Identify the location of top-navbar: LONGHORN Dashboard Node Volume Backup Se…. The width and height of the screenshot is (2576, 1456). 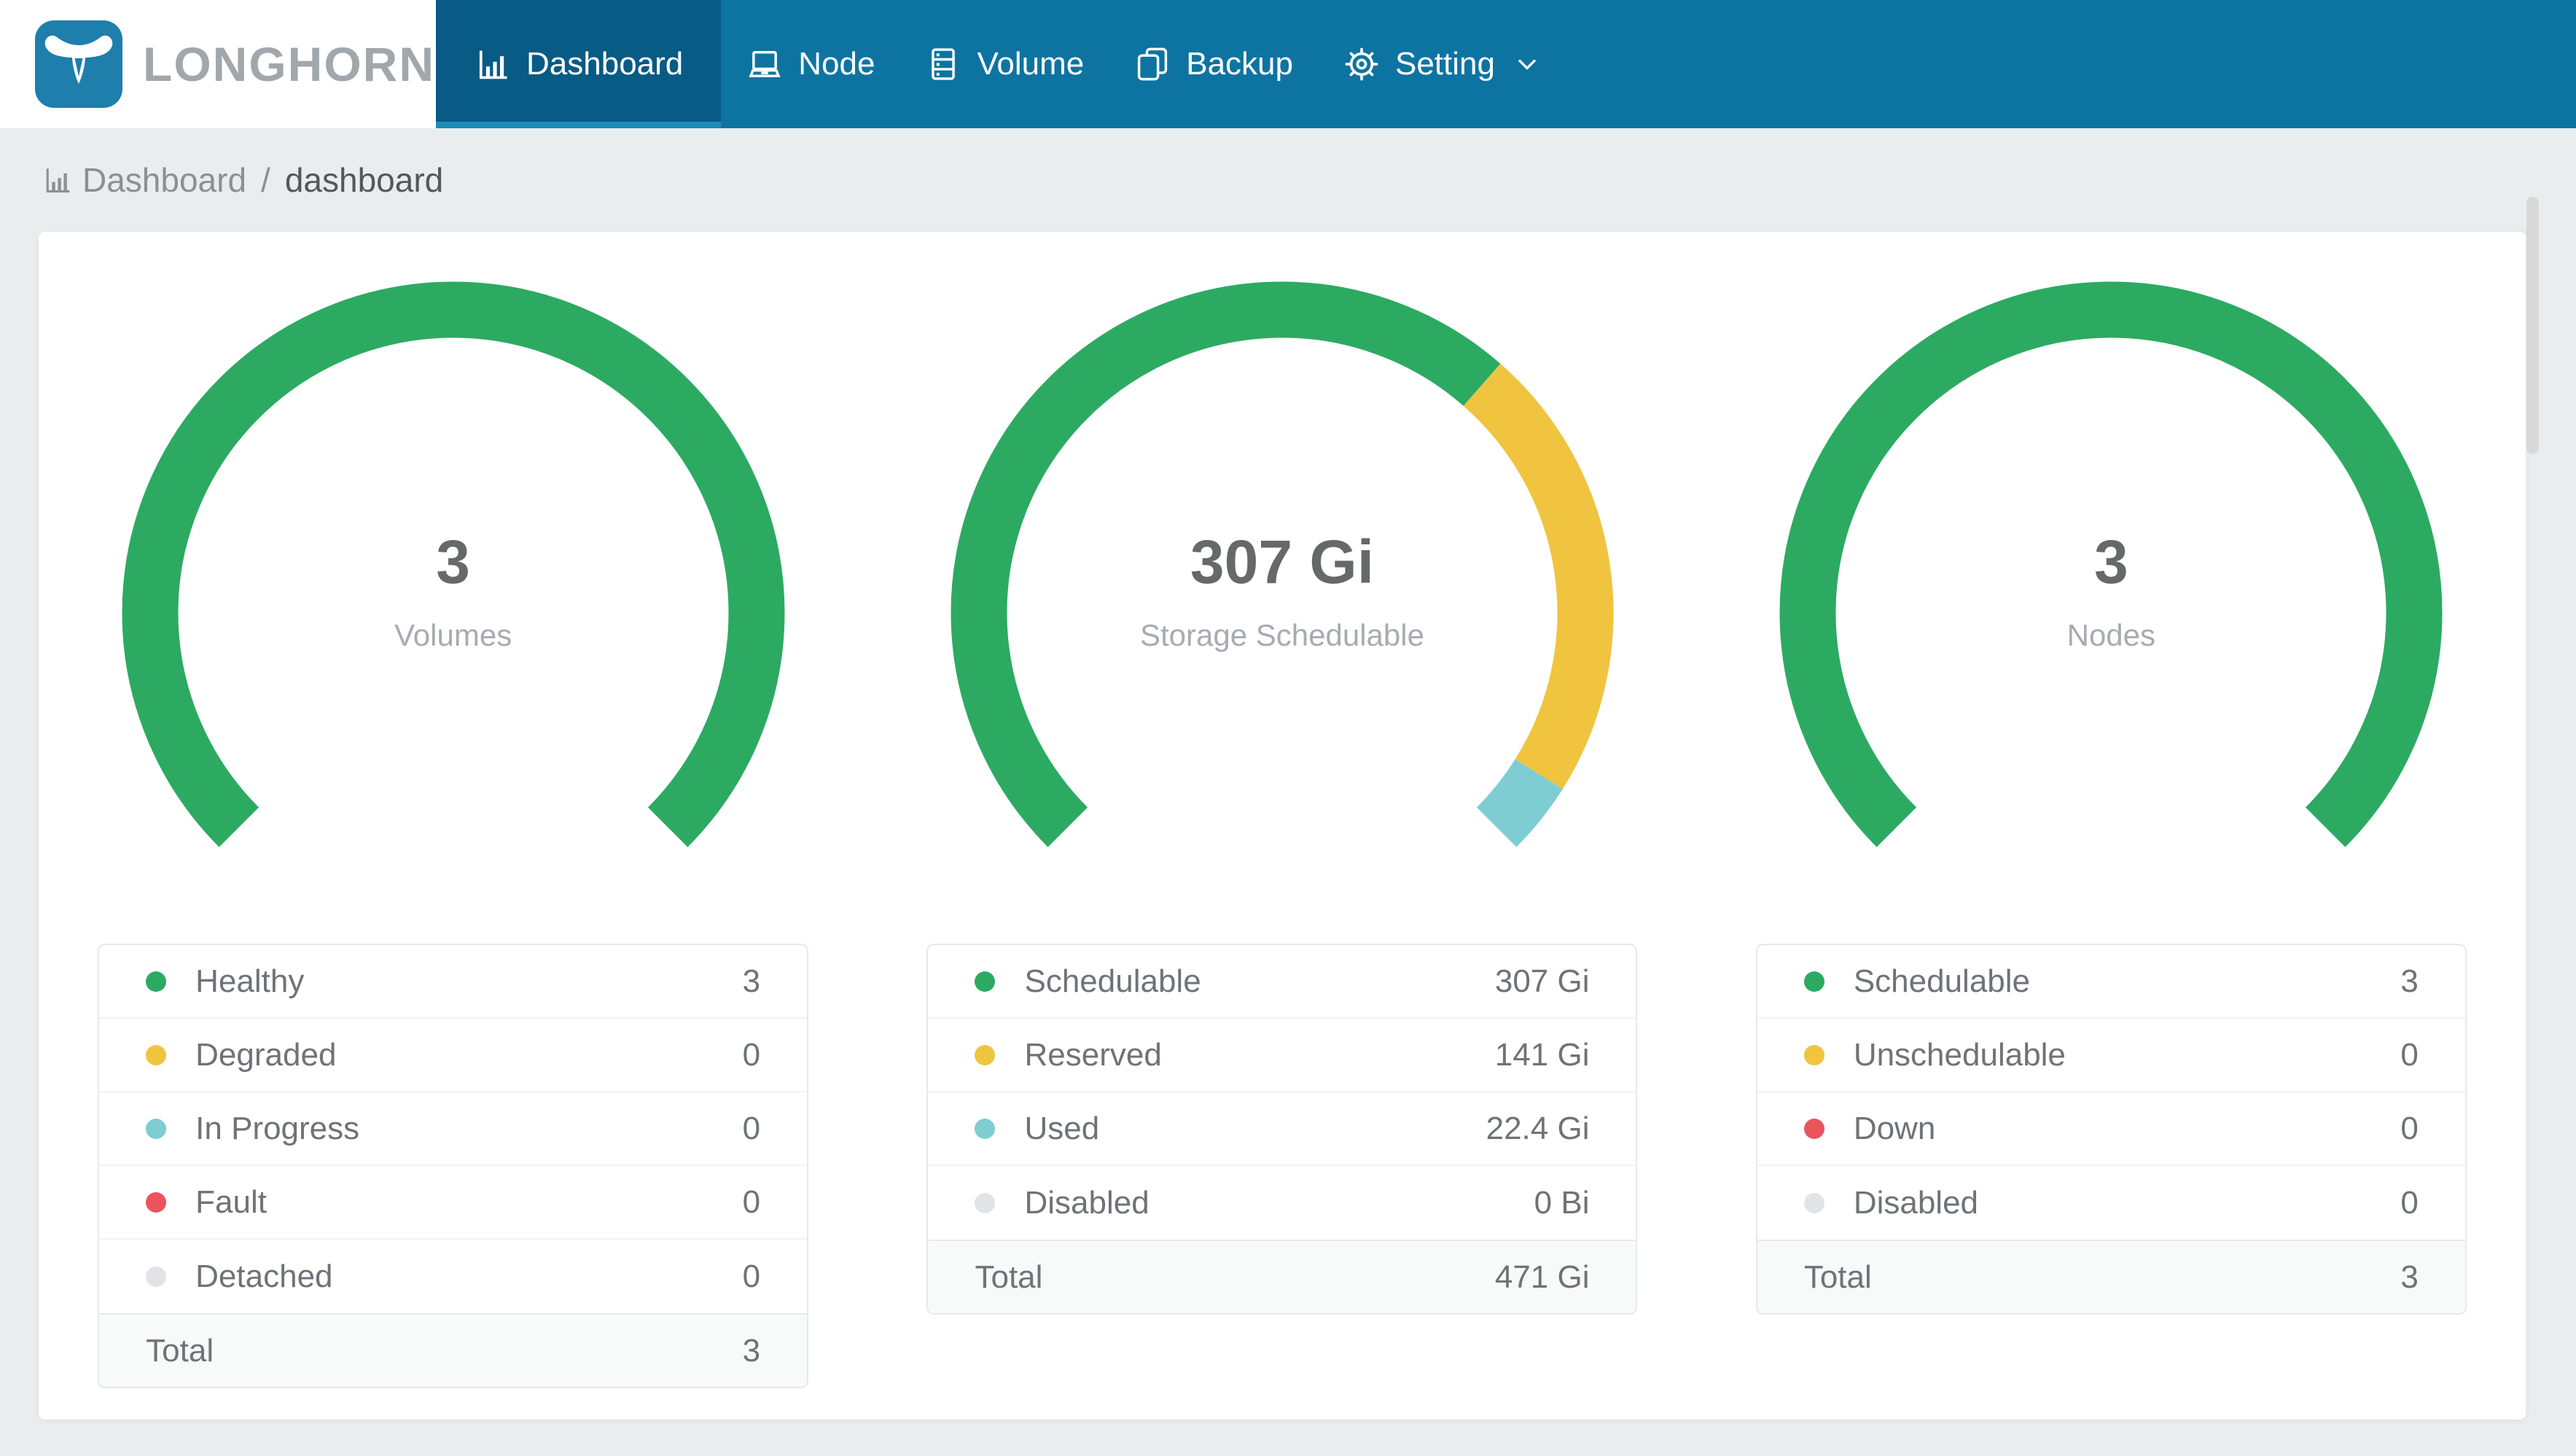
(1288, 64).